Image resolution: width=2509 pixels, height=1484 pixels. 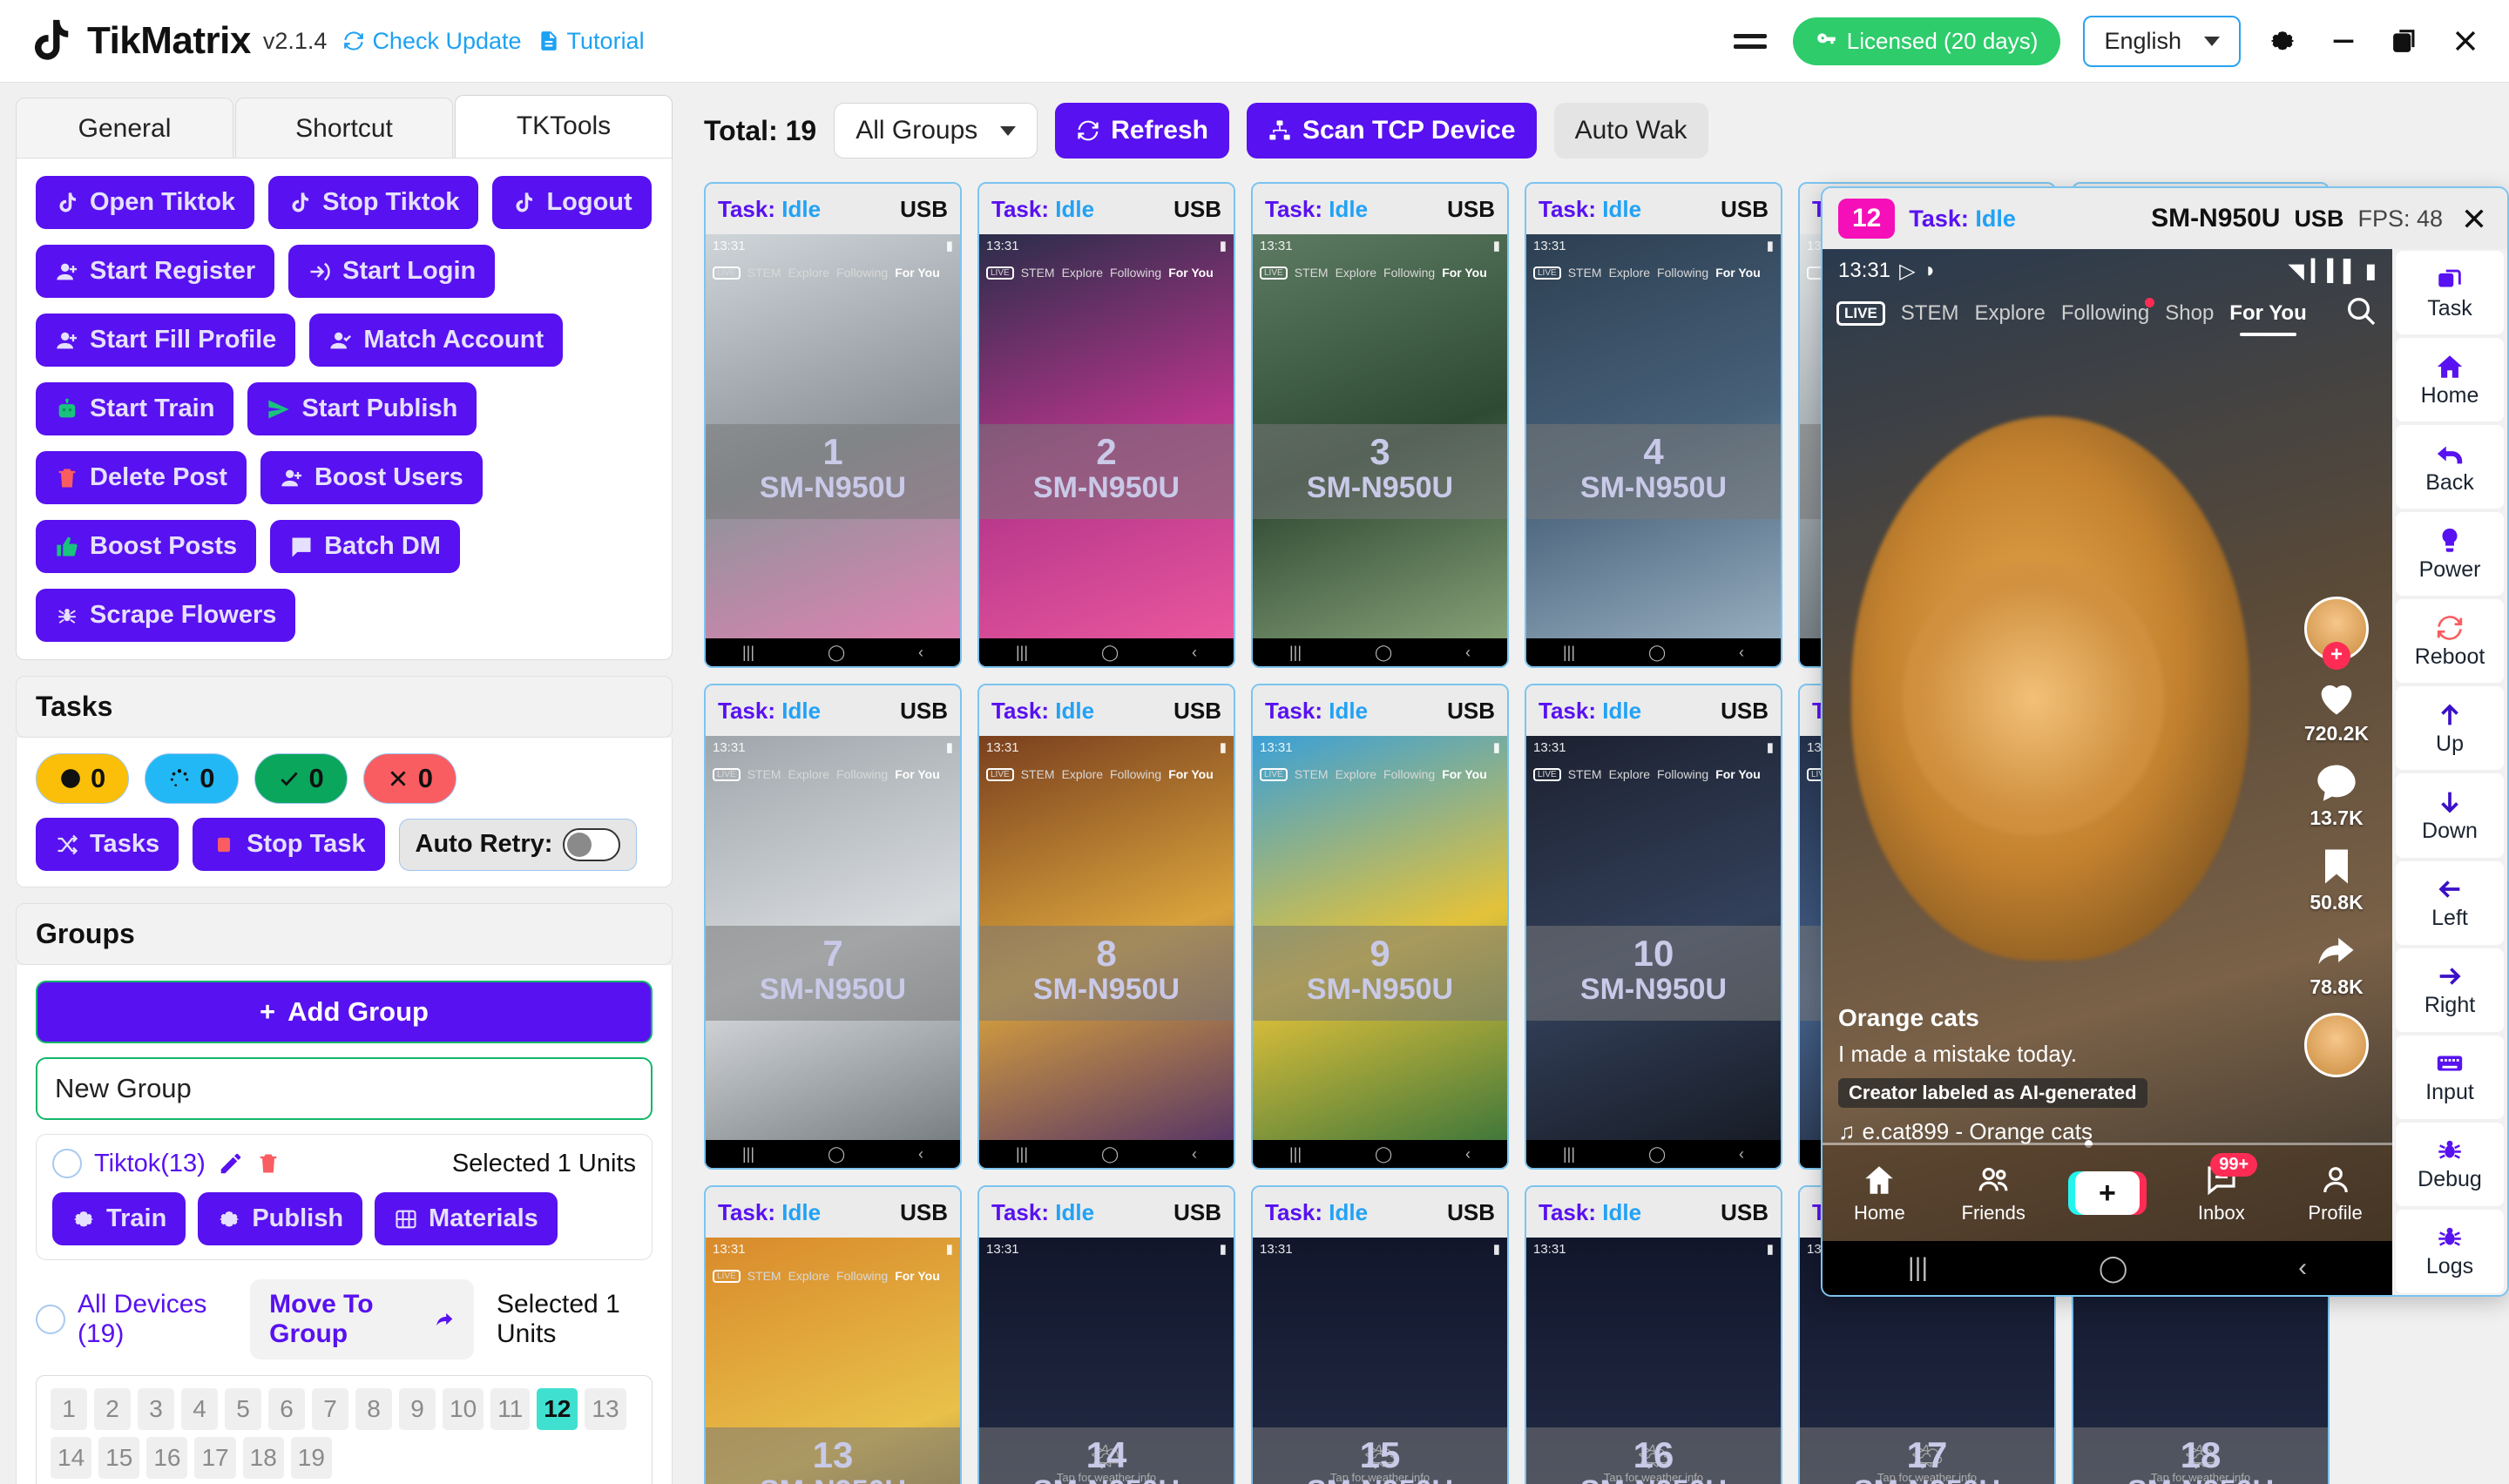 What do you see at coordinates (1391, 131) in the screenshot?
I see `scan-tcp-device-button: Scan TCP Device` at bounding box center [1391, 131].